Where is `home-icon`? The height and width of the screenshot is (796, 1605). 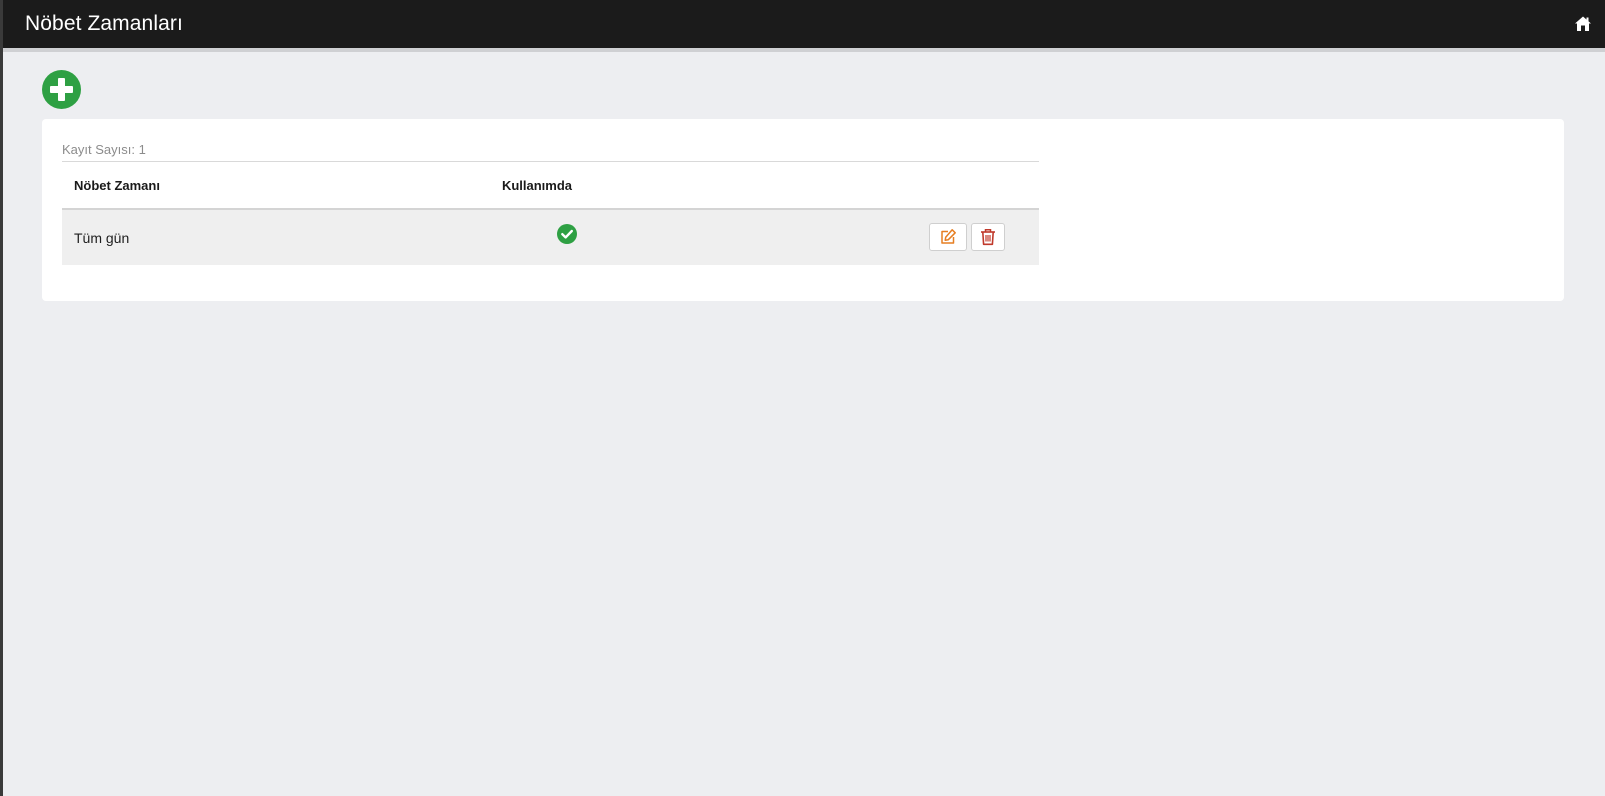
home-icon is located at coordinates (1583, 24).